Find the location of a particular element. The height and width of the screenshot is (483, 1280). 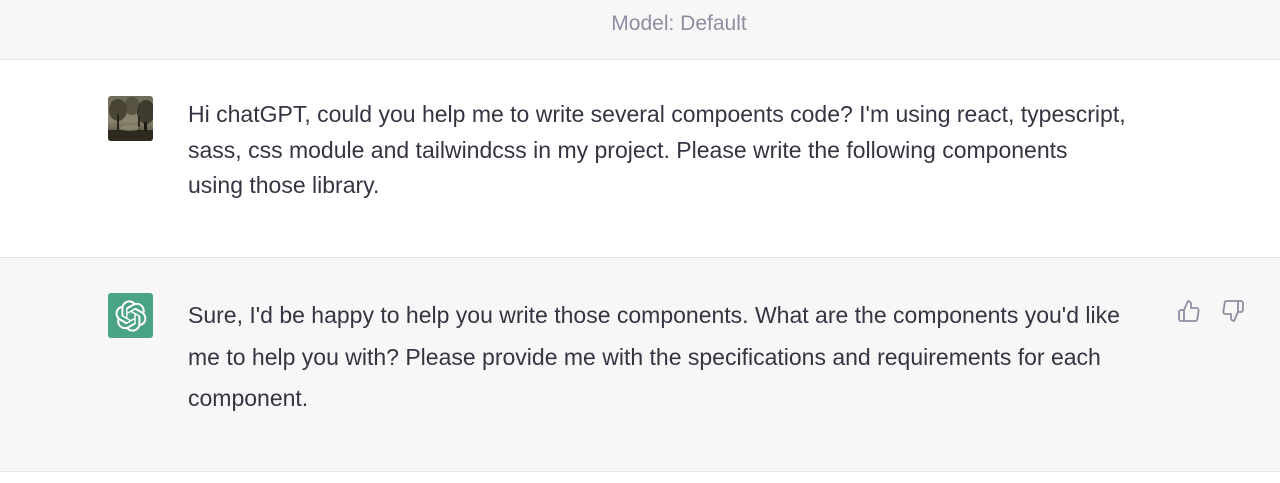

thumbs-down-icon is located at coordinates (1233, 311).